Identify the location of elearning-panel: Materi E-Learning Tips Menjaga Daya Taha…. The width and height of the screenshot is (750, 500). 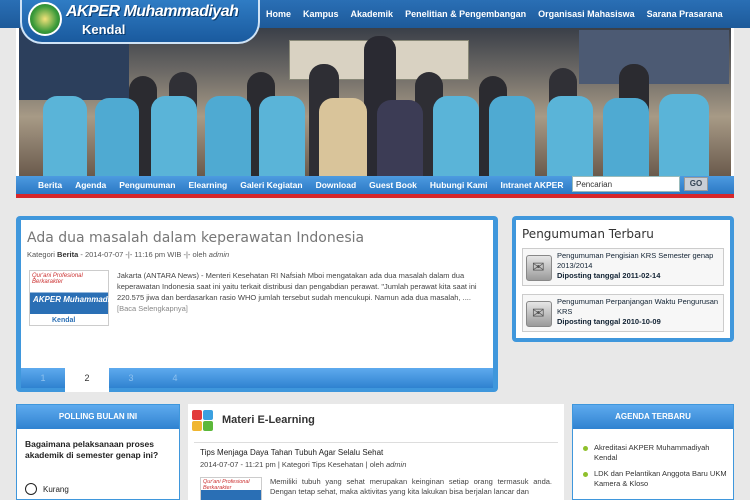
(376, 452).